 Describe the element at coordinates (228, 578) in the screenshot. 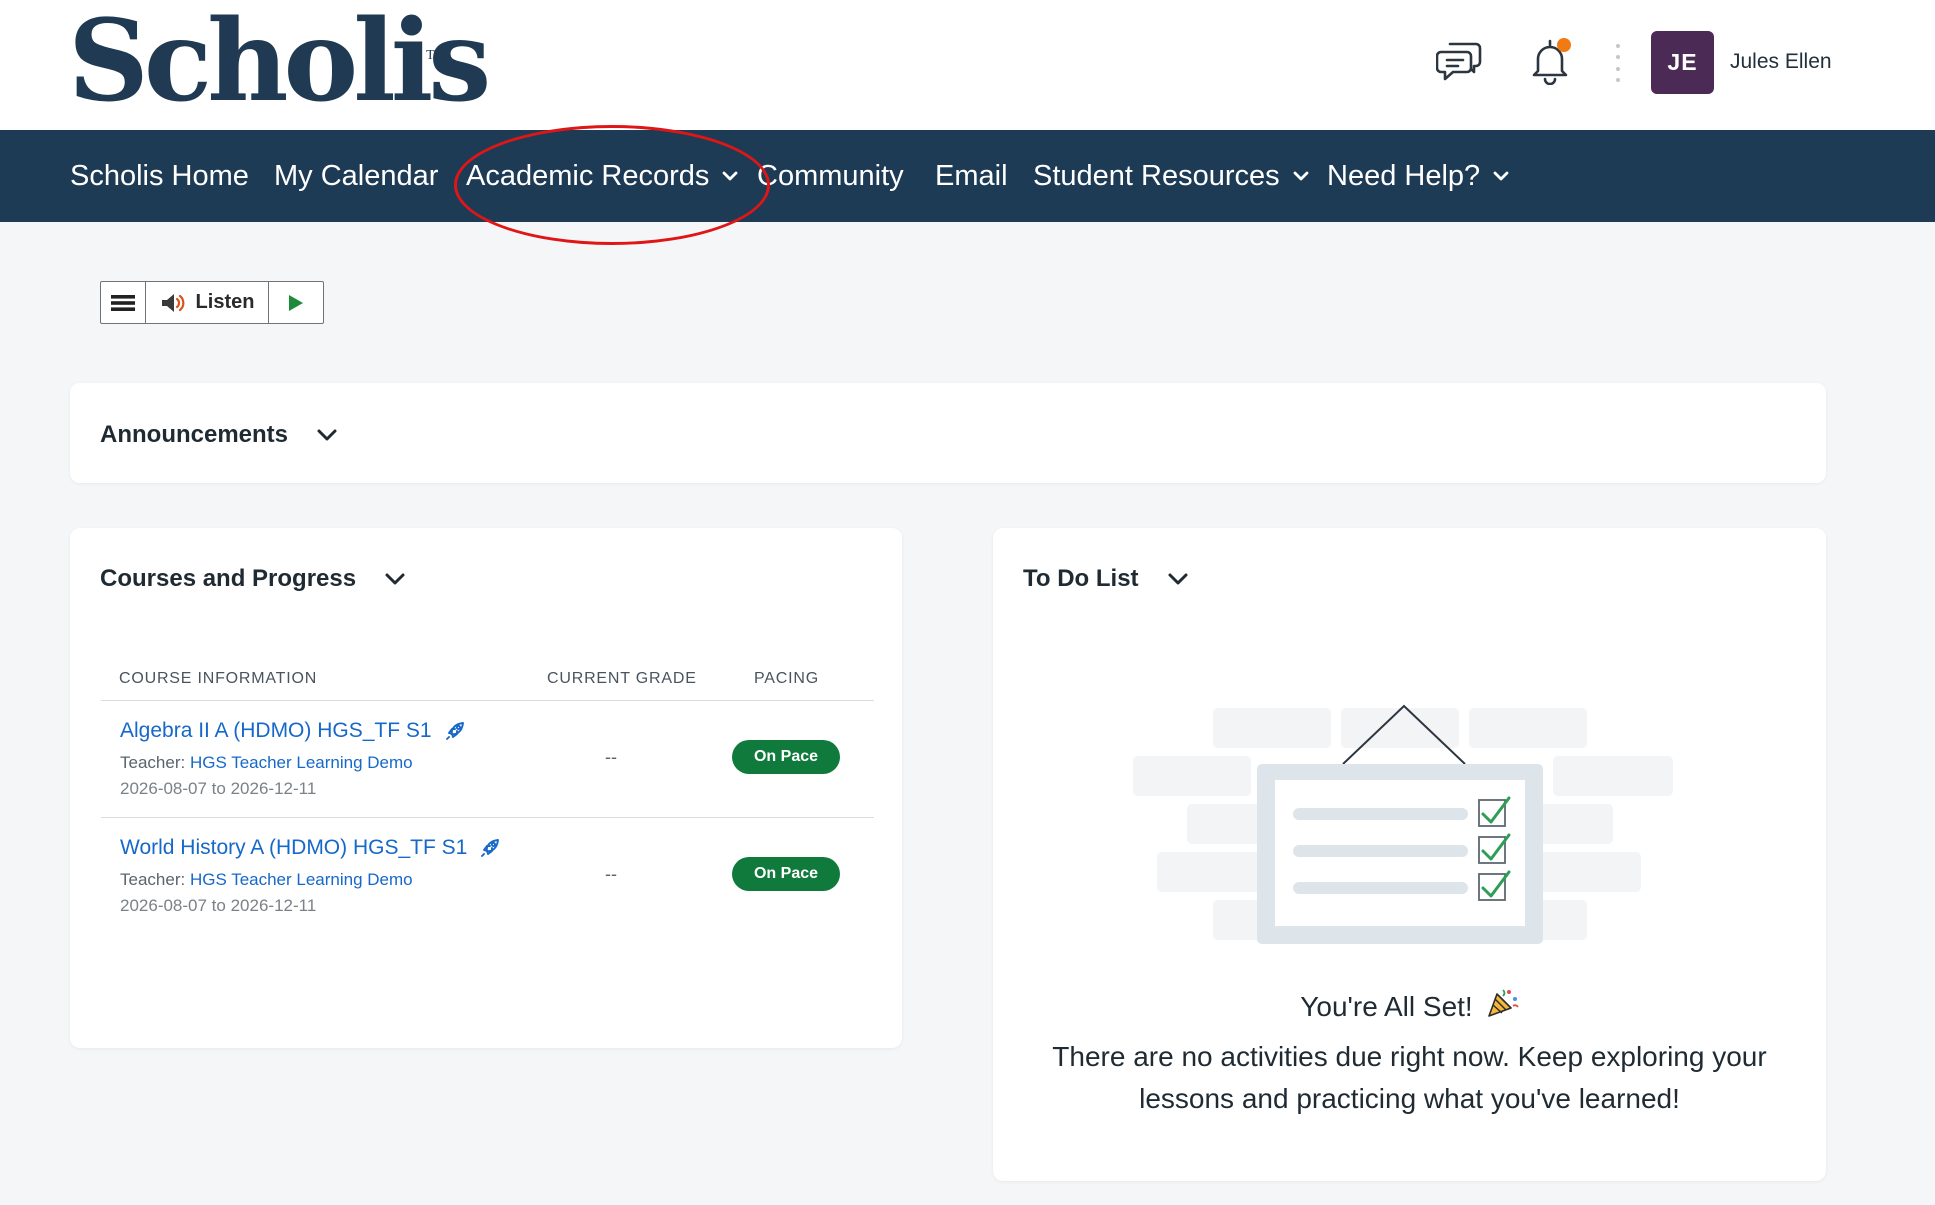

I see `card-title-text: Courses and Progress` at that location.